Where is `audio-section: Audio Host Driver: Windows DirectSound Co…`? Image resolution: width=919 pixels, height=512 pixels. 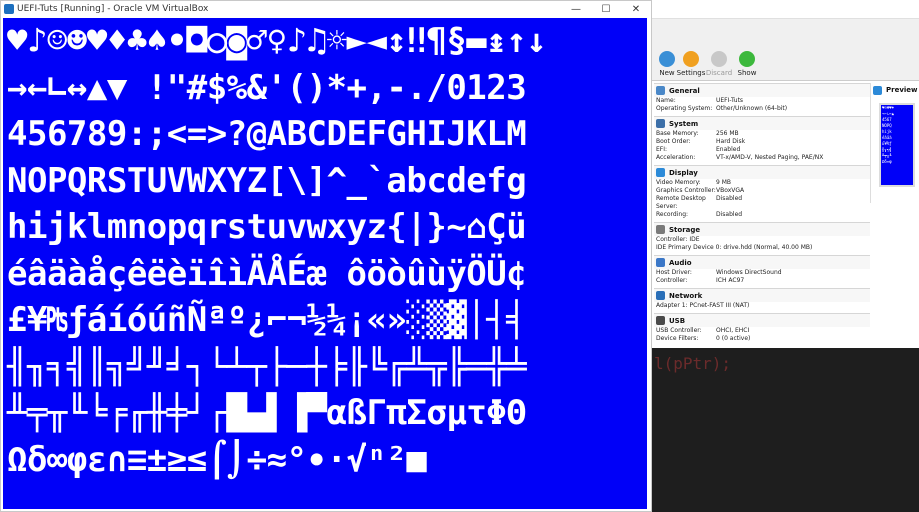 audio-section: Audio Host Driver: Windows DirectSound Co… is located at coordinates (762, 271).